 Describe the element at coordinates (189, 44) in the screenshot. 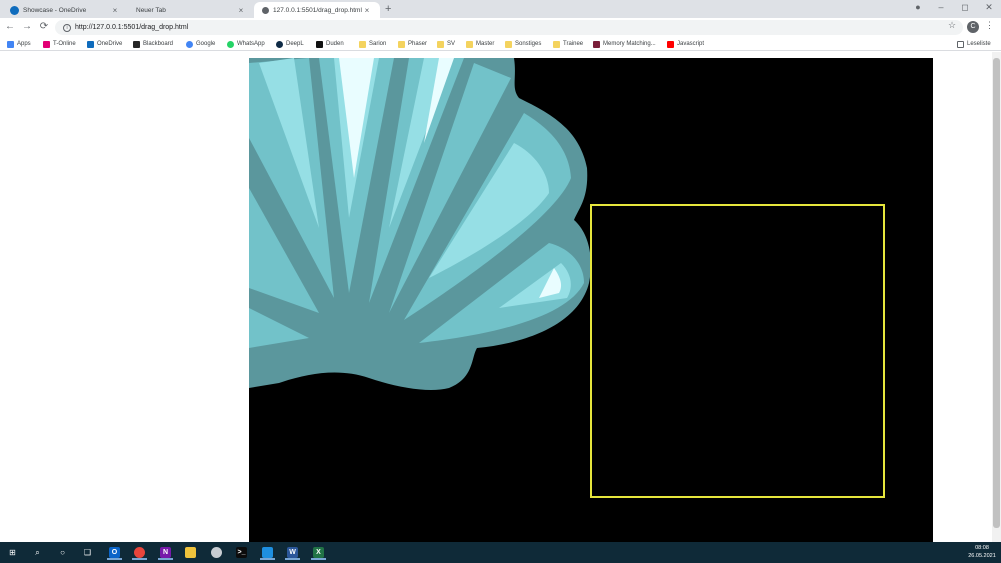

I see `google-icon` at that location.